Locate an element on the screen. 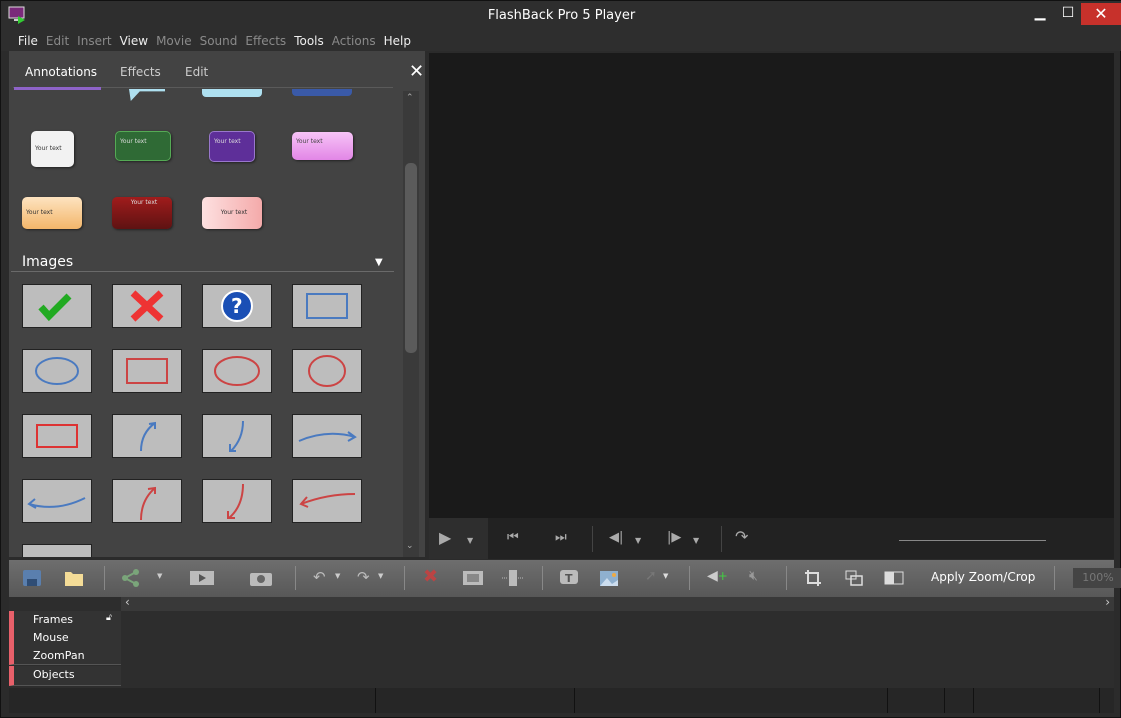 The image size is (1121, 718). callout-orange: Your text is located at coordinates (52, 213).